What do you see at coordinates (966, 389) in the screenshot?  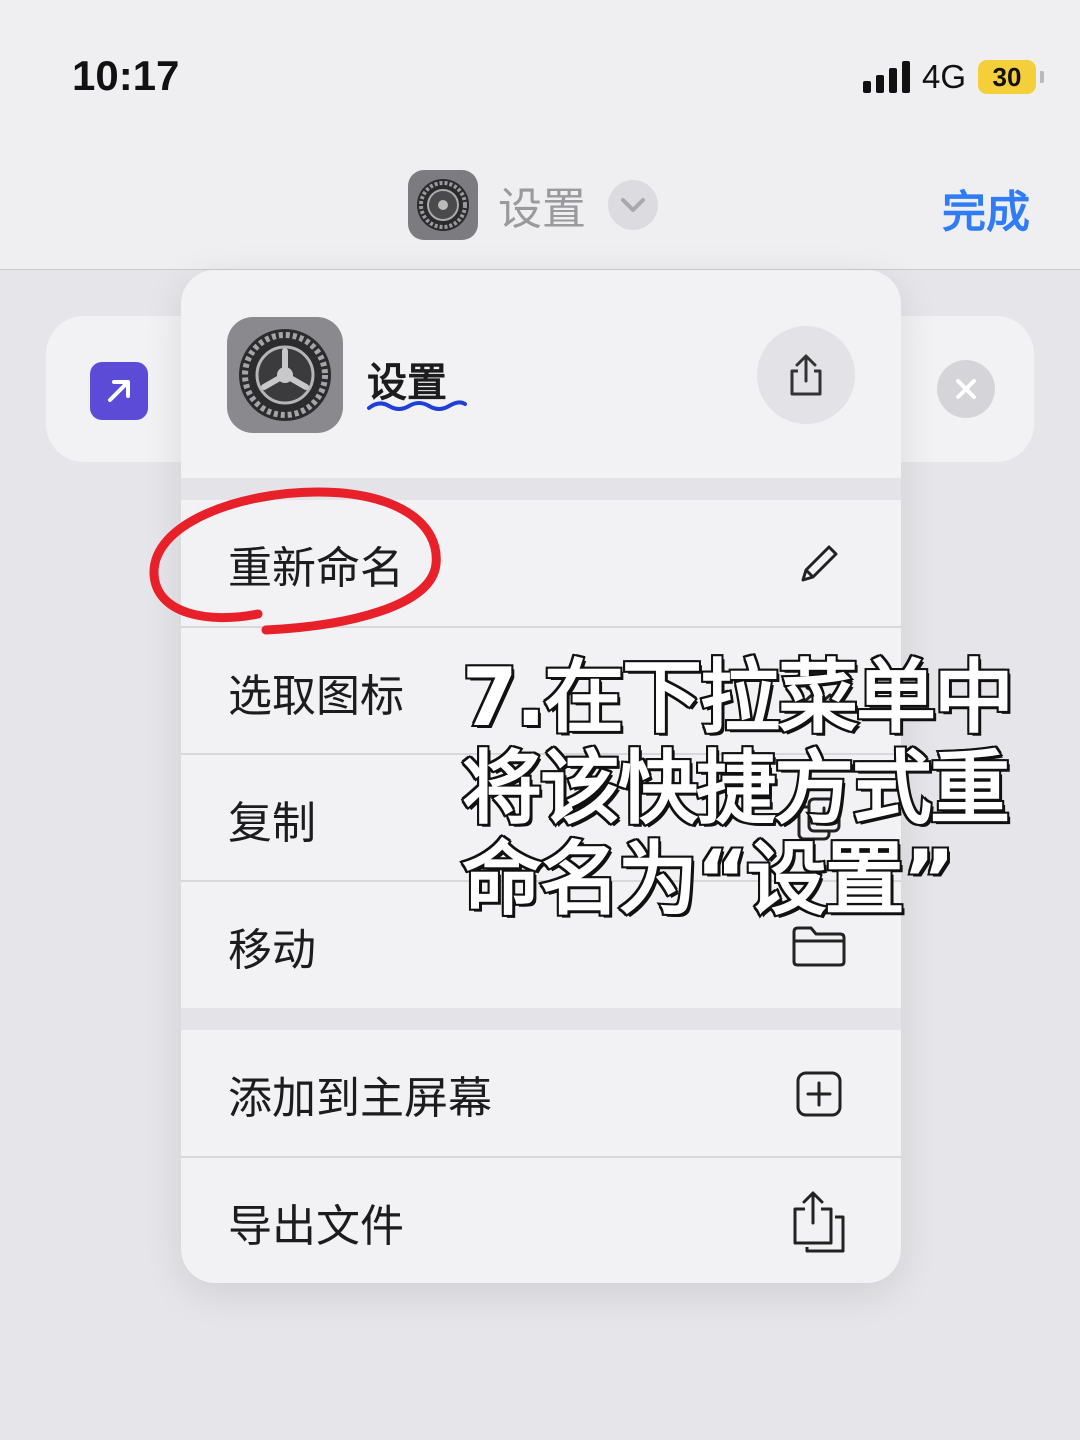 I see `close-icon` at bounding box center [966, 389].